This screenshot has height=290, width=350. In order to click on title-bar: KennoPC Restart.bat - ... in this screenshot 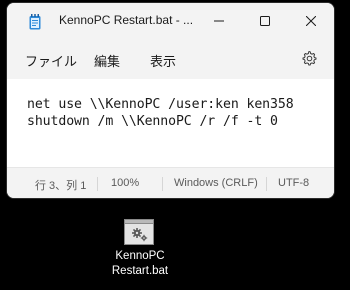, I will do `click(170, 21)`.